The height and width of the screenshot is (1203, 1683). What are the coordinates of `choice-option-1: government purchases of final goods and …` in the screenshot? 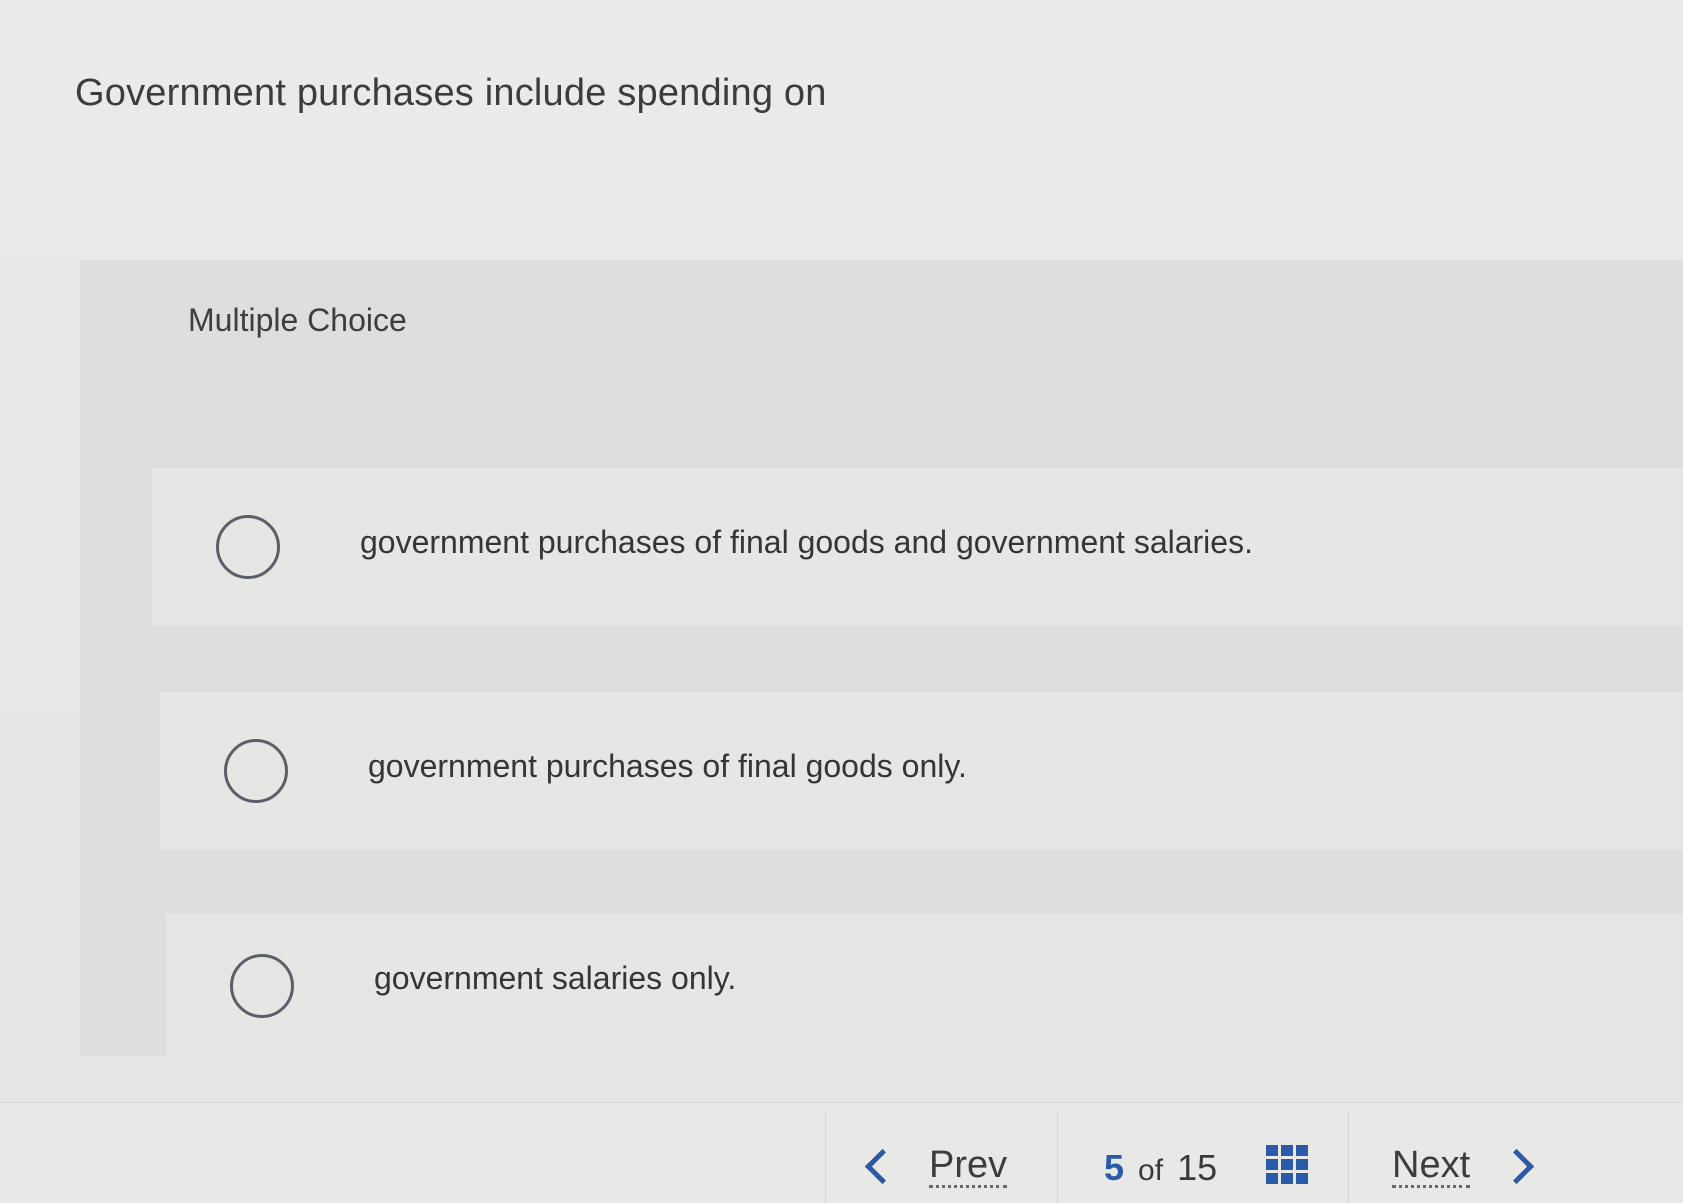 It's located at (917, 547).